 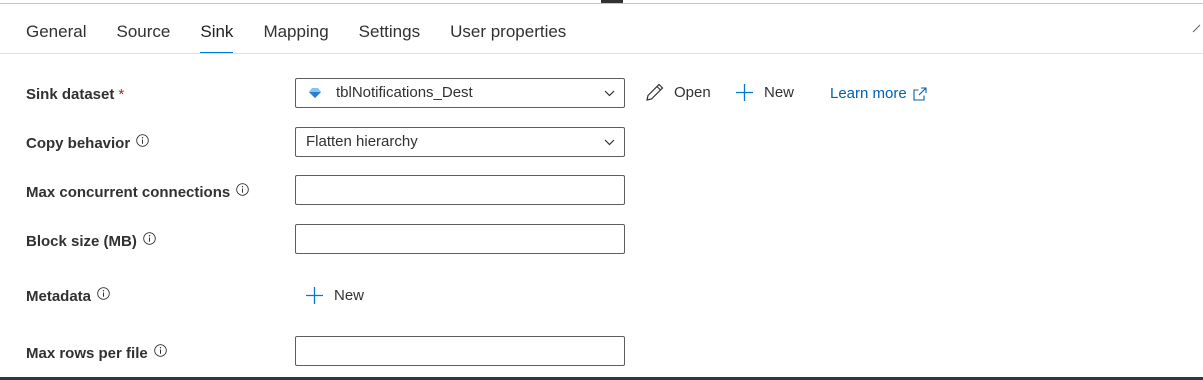 I want to click on block-size-row: Block size (MB), so click(x=91, y=241).